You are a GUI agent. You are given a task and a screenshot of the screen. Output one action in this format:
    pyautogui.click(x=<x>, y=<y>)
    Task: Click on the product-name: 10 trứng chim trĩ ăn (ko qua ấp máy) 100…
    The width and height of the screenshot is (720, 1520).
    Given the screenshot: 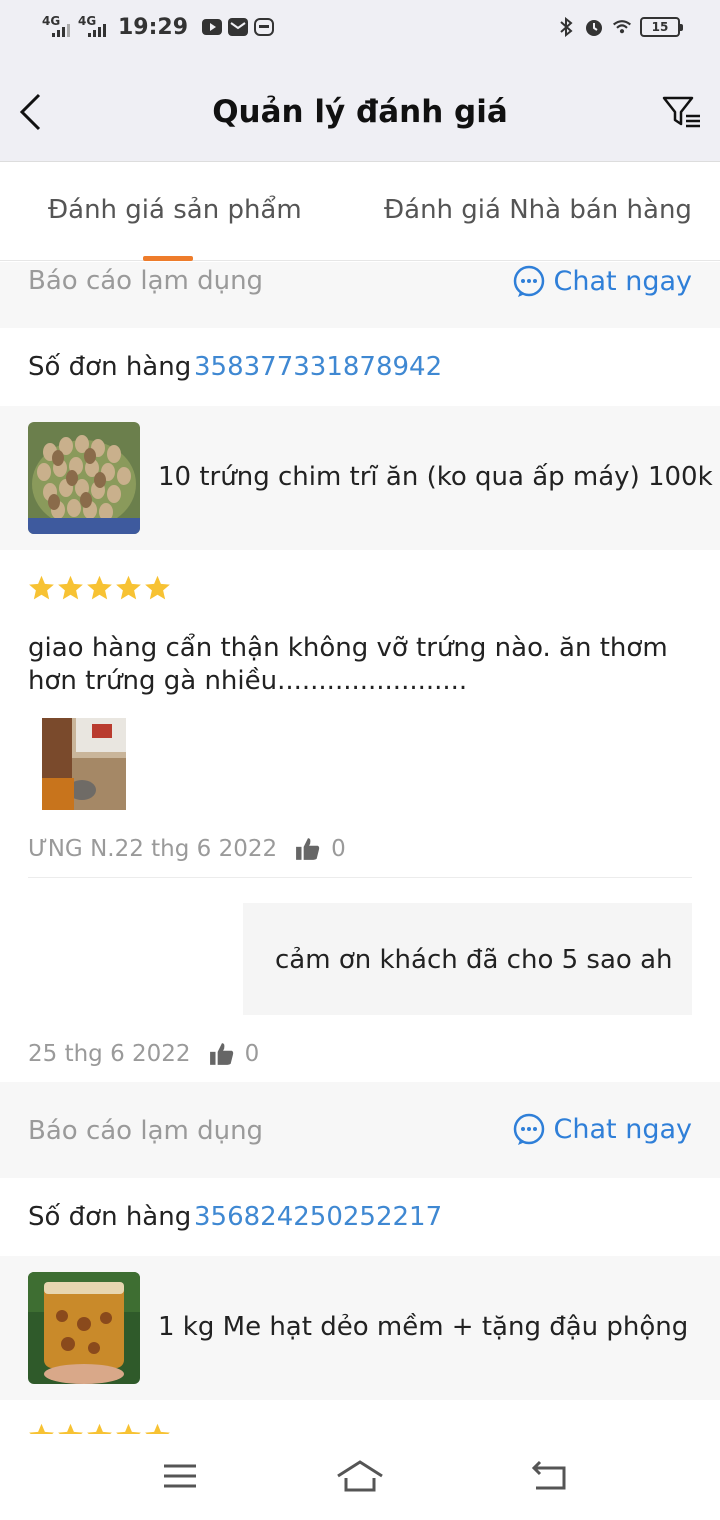 What is the action you would take?
    pyautogui.click(x=435, y=477)
    